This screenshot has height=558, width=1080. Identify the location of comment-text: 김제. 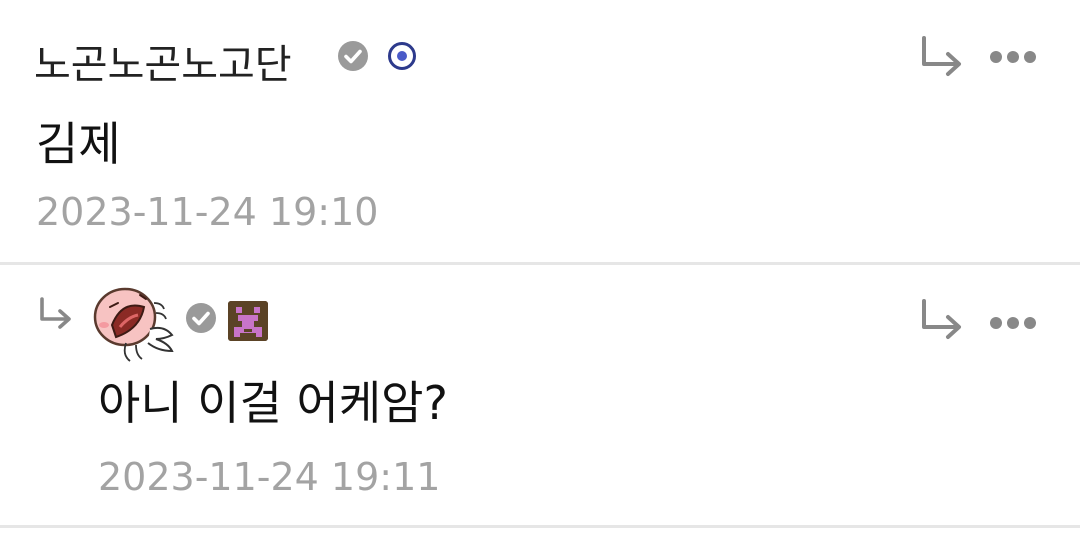
(78, 144).